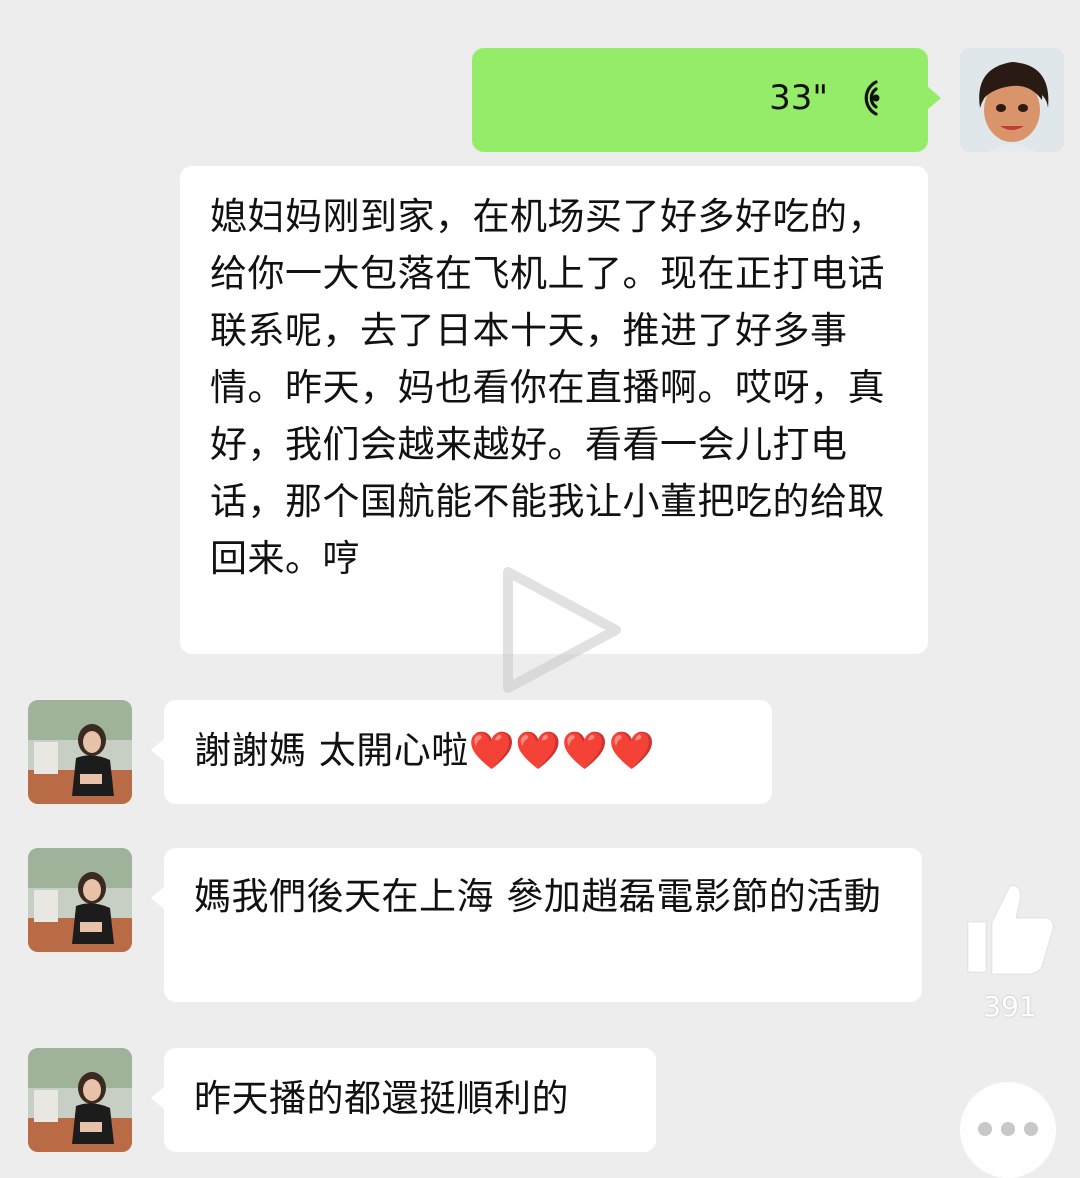 The width and height of the screenshot is (1080, 1178). Describe the element at coordinates (872, 98) in the screenshot. I see `voice-wave-icon` at that location.